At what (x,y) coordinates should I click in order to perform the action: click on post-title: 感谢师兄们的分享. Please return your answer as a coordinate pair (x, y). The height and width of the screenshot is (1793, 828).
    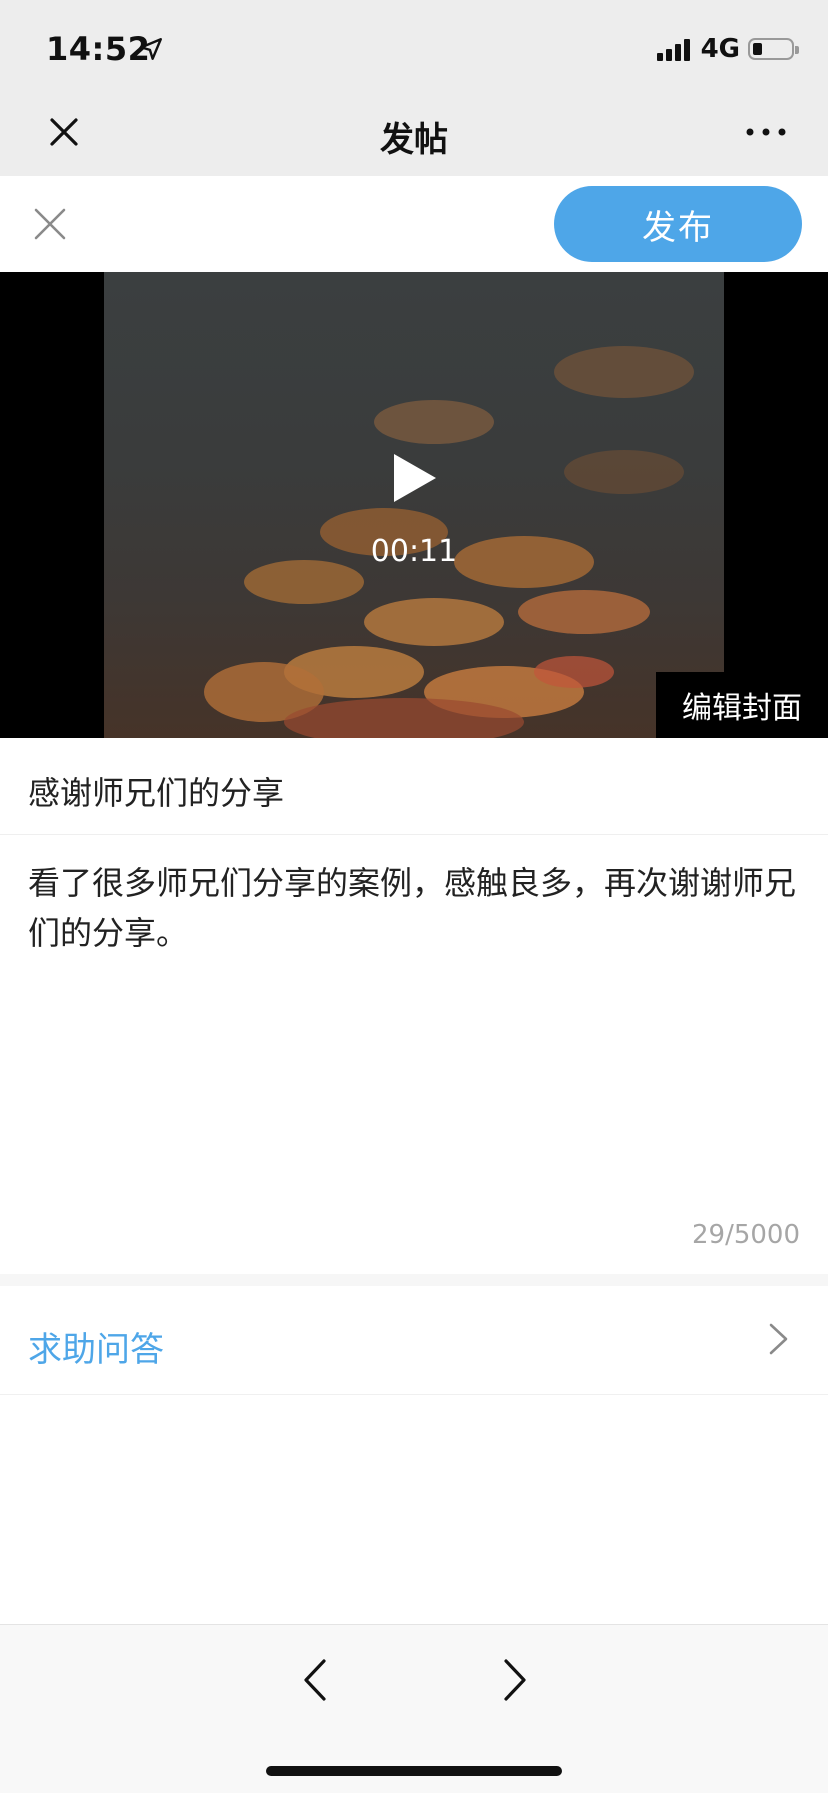
    Looking at the image, I should click on (156, 793).